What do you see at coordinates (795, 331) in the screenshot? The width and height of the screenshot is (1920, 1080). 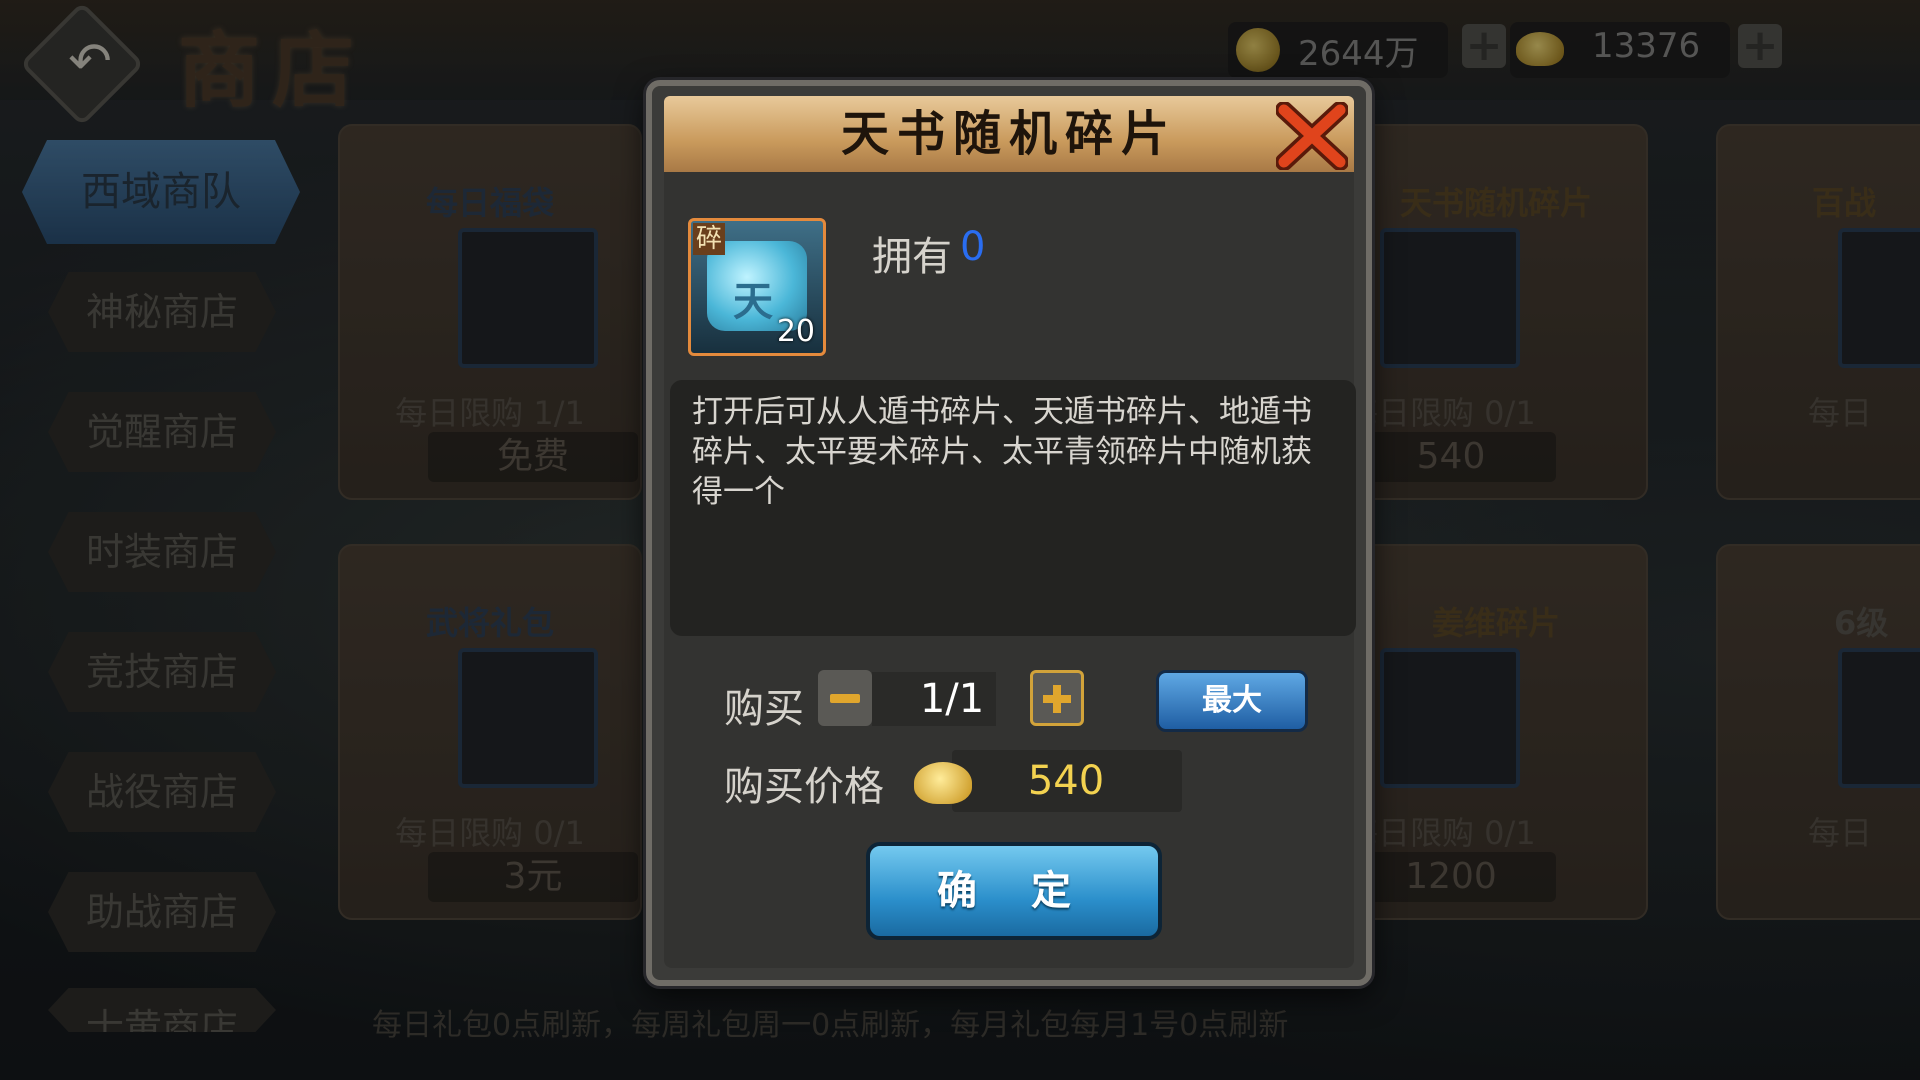 I see `item-count: 20` at bounding box center [795, 331].